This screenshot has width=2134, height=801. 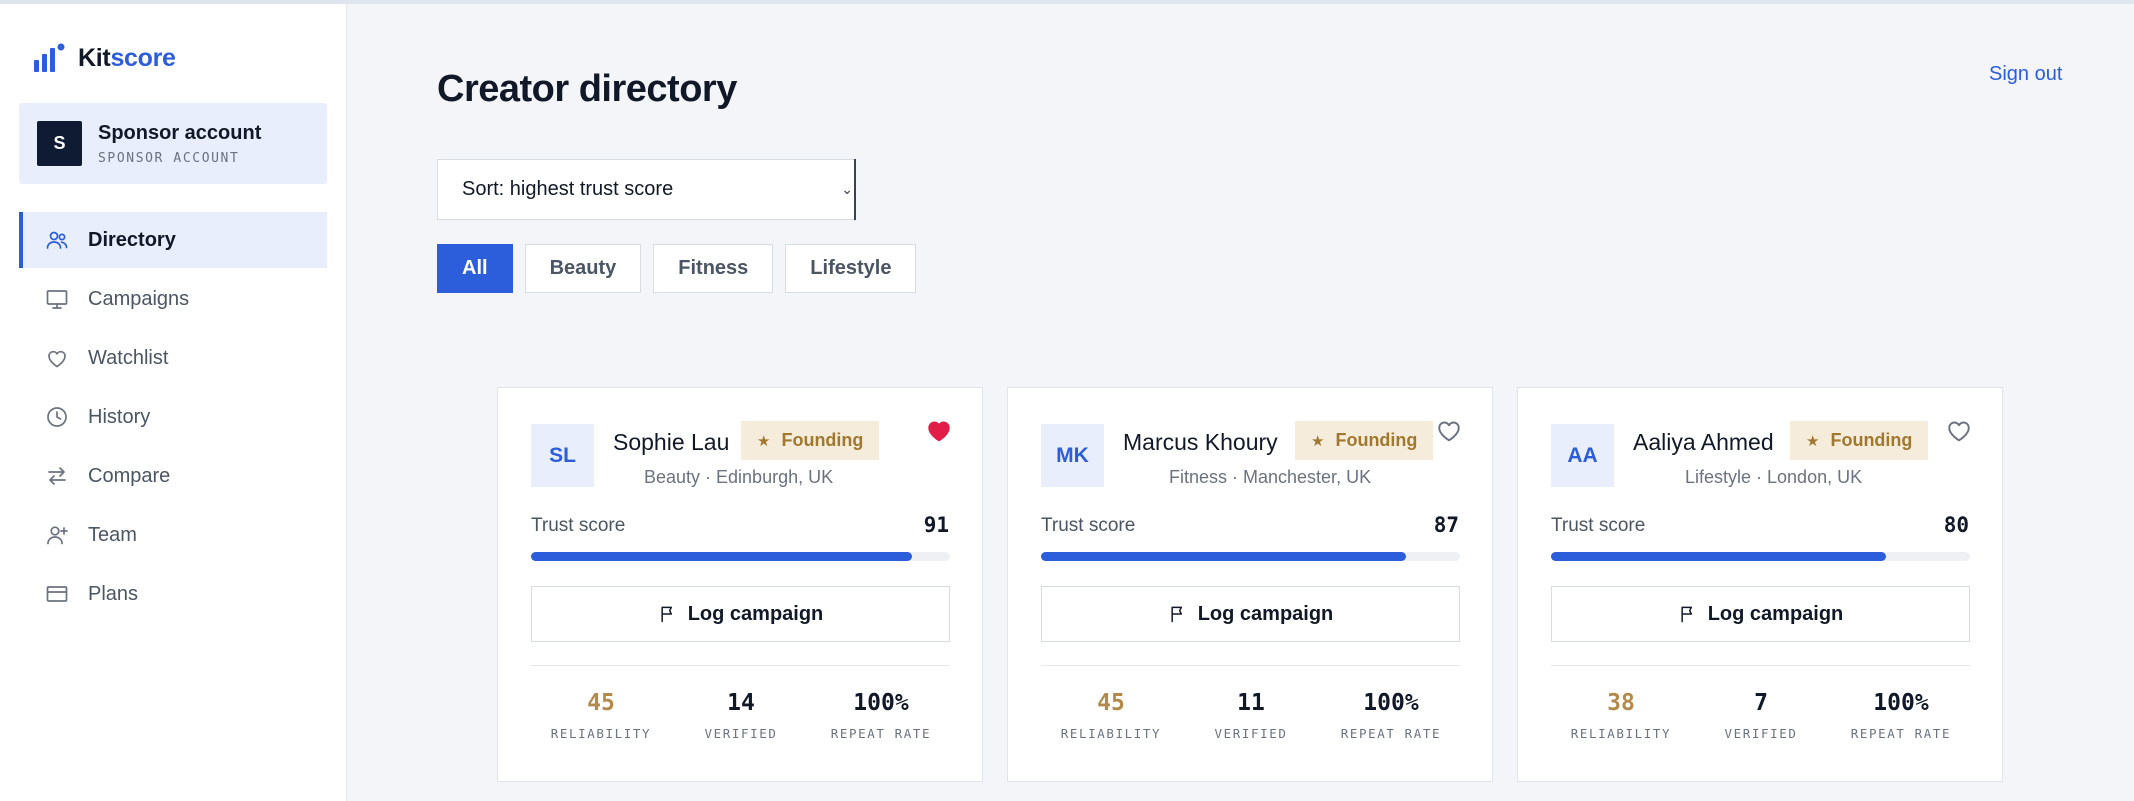 I want to click on trust-score-value: 80, so click(x=1956, y=525).